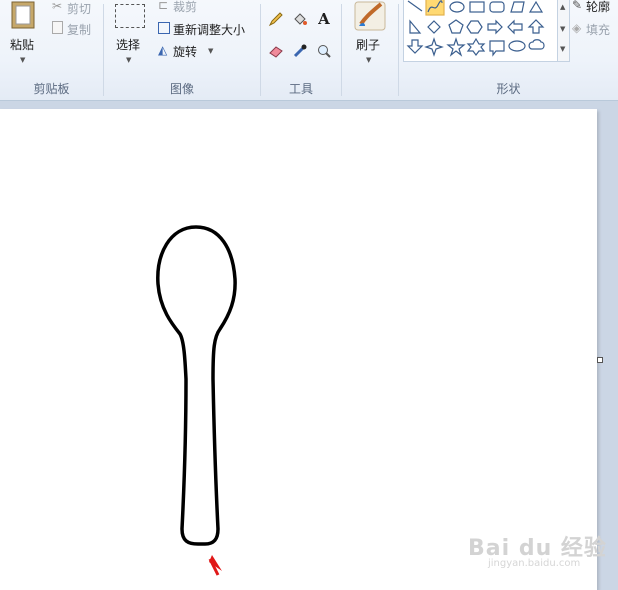  I want to click on eyedropper-icon, so click(300, 51).